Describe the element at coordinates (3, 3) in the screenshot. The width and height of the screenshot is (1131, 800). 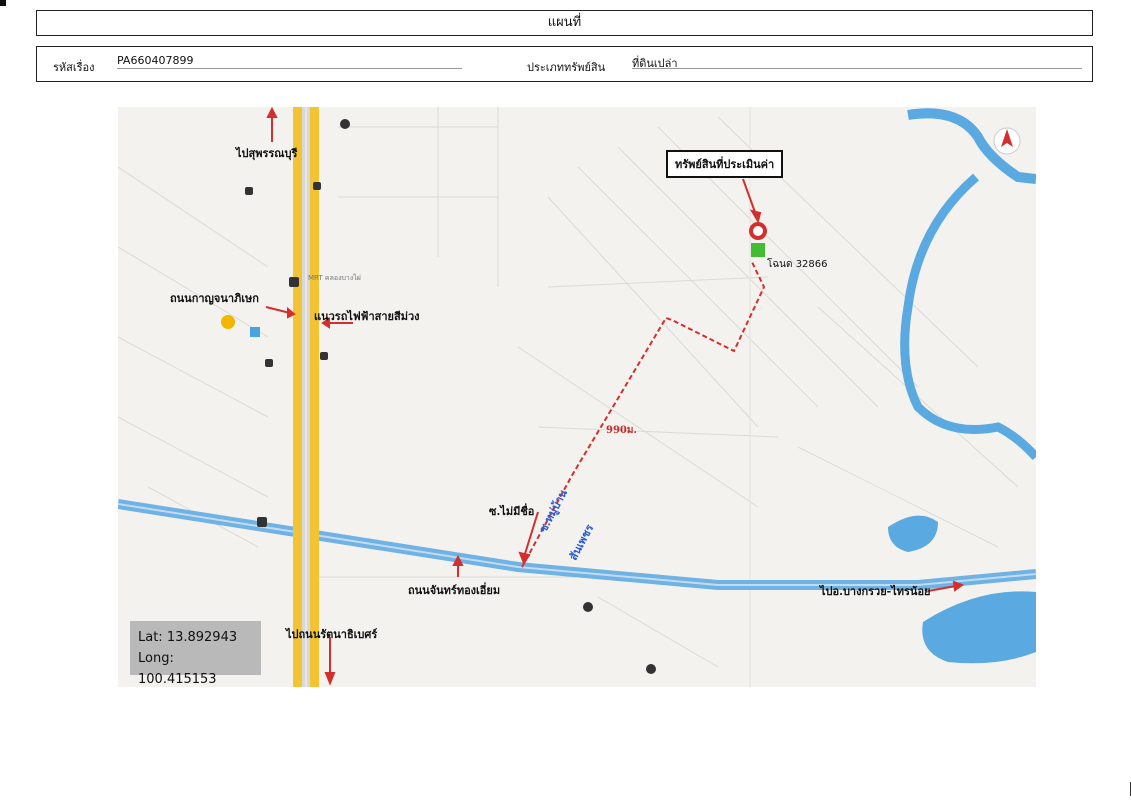
I see `corner-mark` at that location.